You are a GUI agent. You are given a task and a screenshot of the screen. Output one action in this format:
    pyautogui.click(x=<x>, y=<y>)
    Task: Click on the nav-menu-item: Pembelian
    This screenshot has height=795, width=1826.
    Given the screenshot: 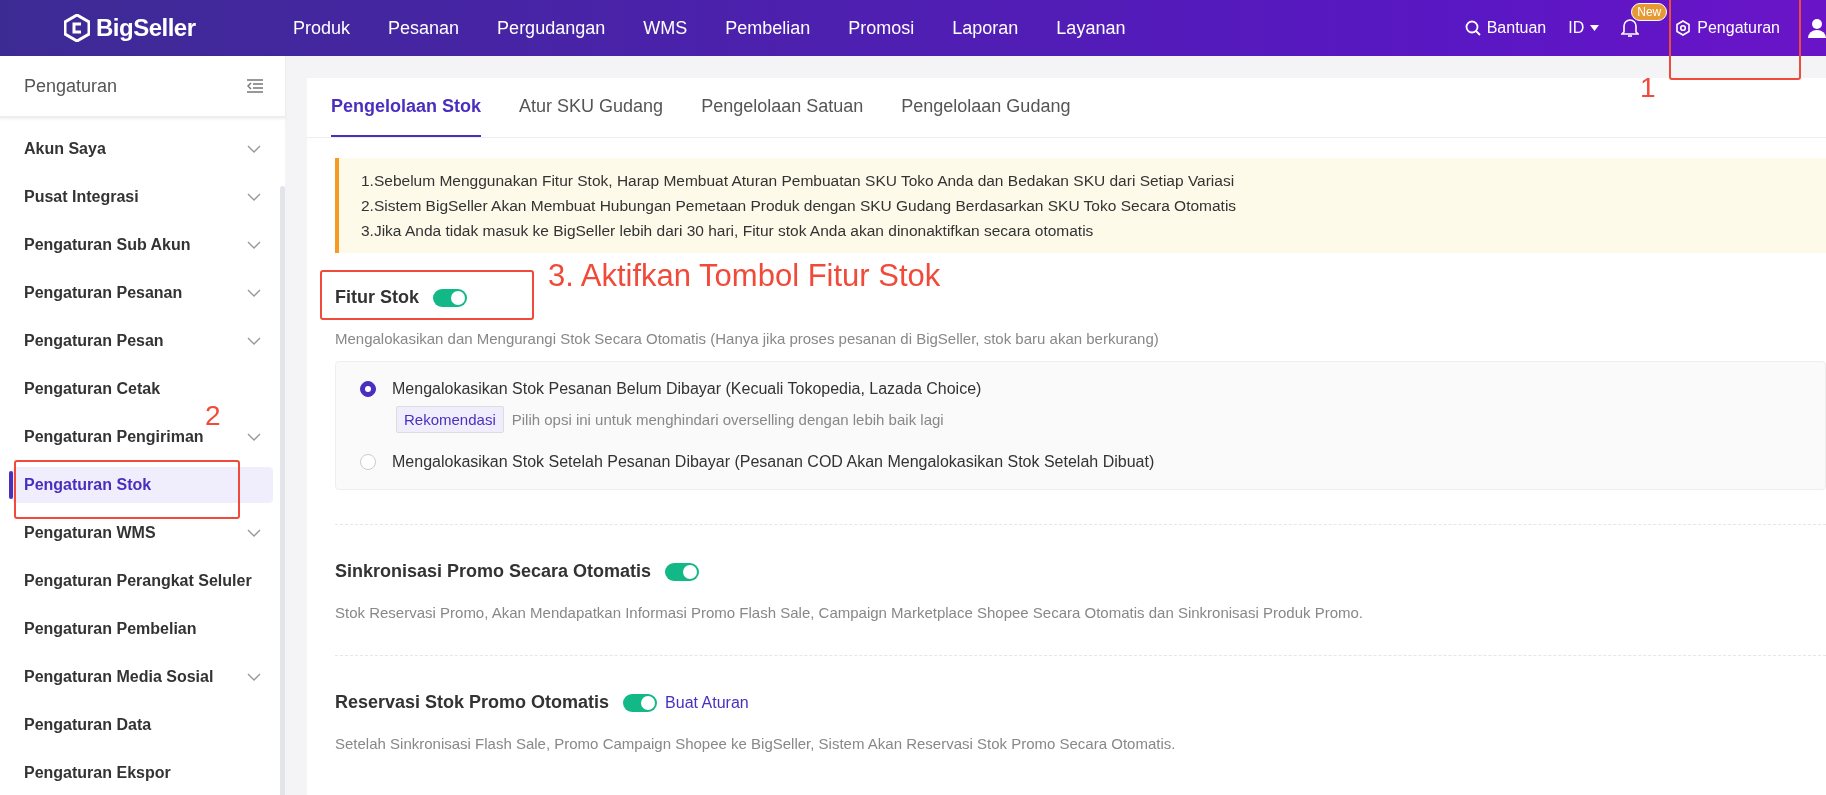 What is the action you would take?
    pyautogui.click(x=768, y=28)
    